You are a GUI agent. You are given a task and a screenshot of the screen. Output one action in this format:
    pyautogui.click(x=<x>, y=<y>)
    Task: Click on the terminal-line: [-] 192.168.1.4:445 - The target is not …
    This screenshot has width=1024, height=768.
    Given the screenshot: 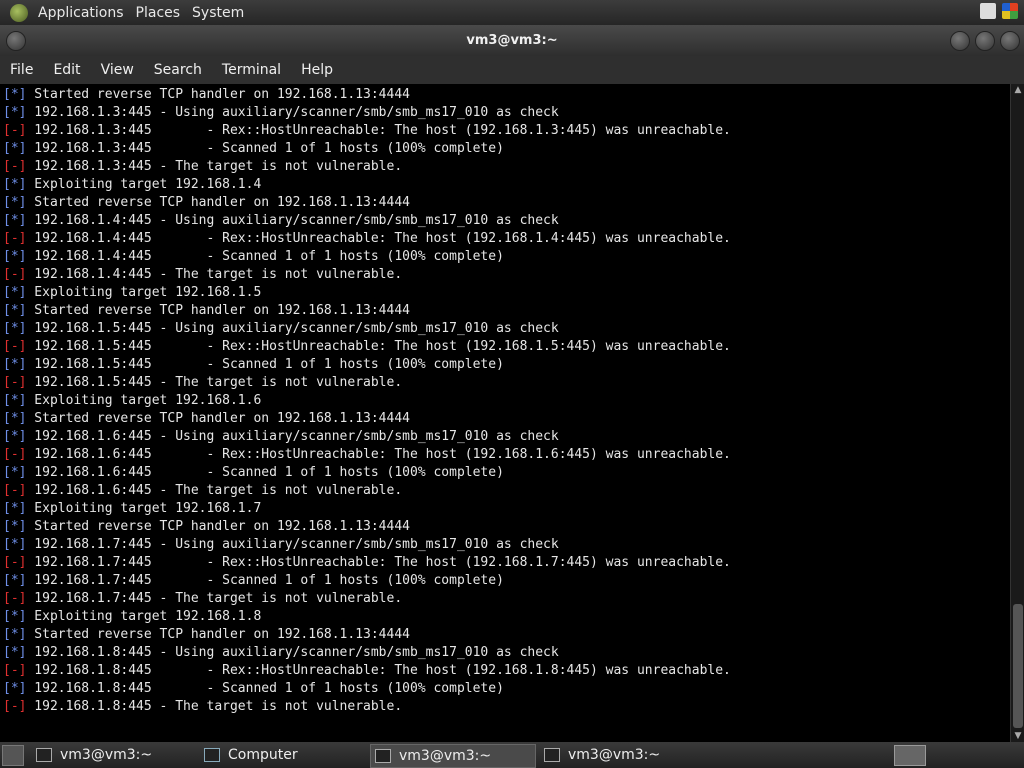 What is the action you would take?
    pyautogui.click(x=367, y=275)
    